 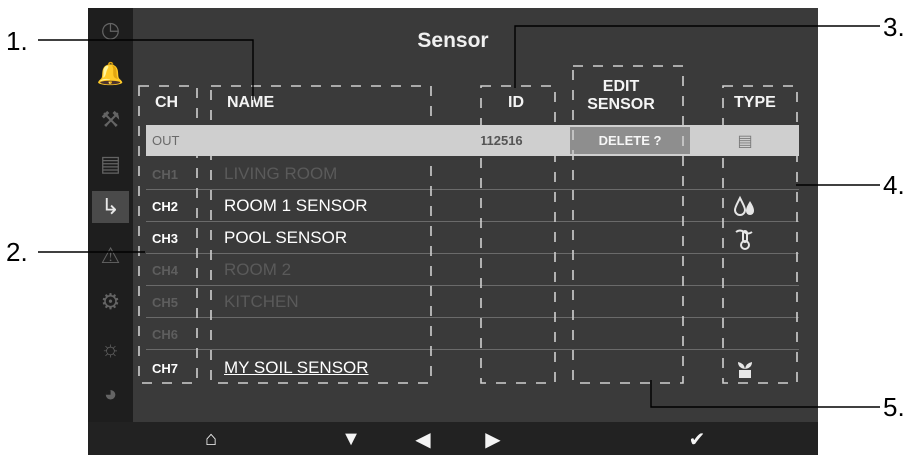 I want to click on callout-3: 3., so click(x=894, y=27).